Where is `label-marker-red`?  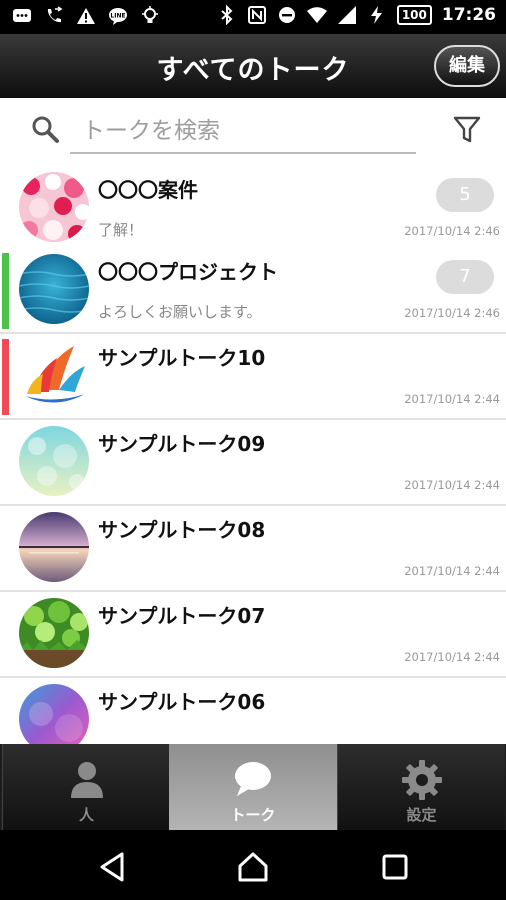
label-marker-red is located at coordinates (5, 377).